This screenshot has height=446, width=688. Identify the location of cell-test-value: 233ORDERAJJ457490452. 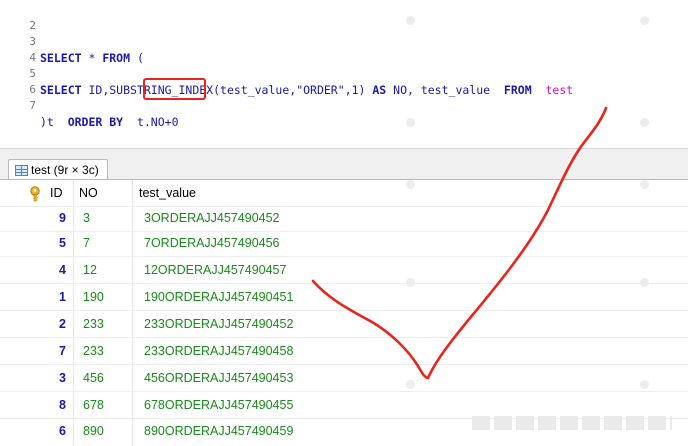
(218, 324).